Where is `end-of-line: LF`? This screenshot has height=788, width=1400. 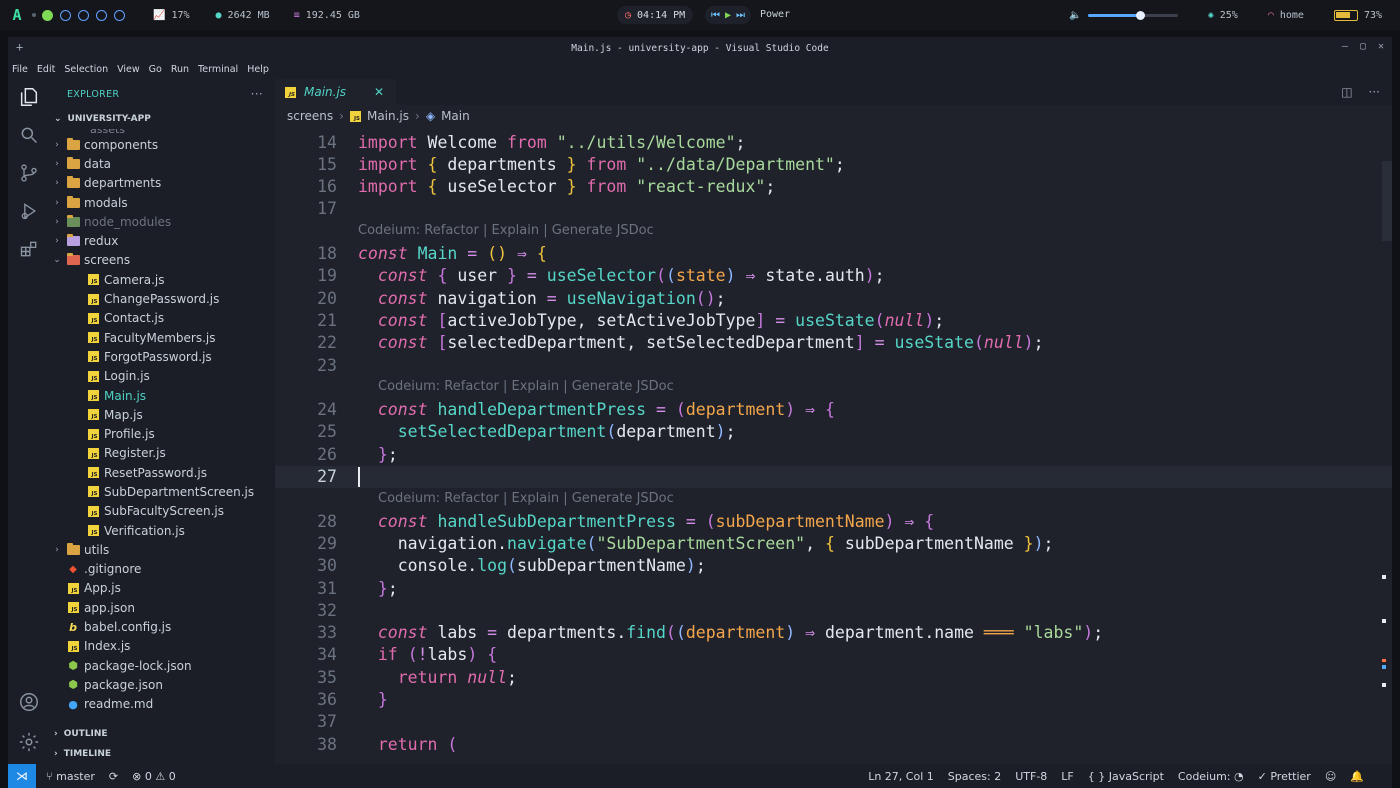 end-of-line: LF is located at coordinates (1067, 776).